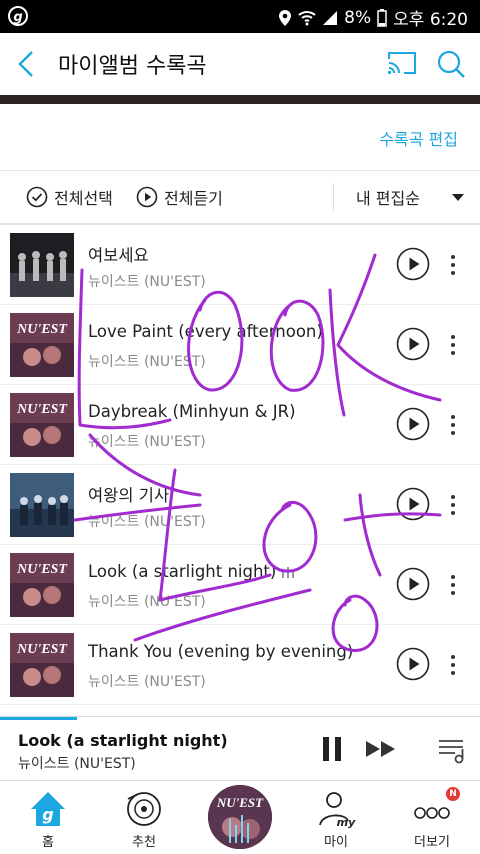  I want to click on new-badge: N, so click(453, 794).